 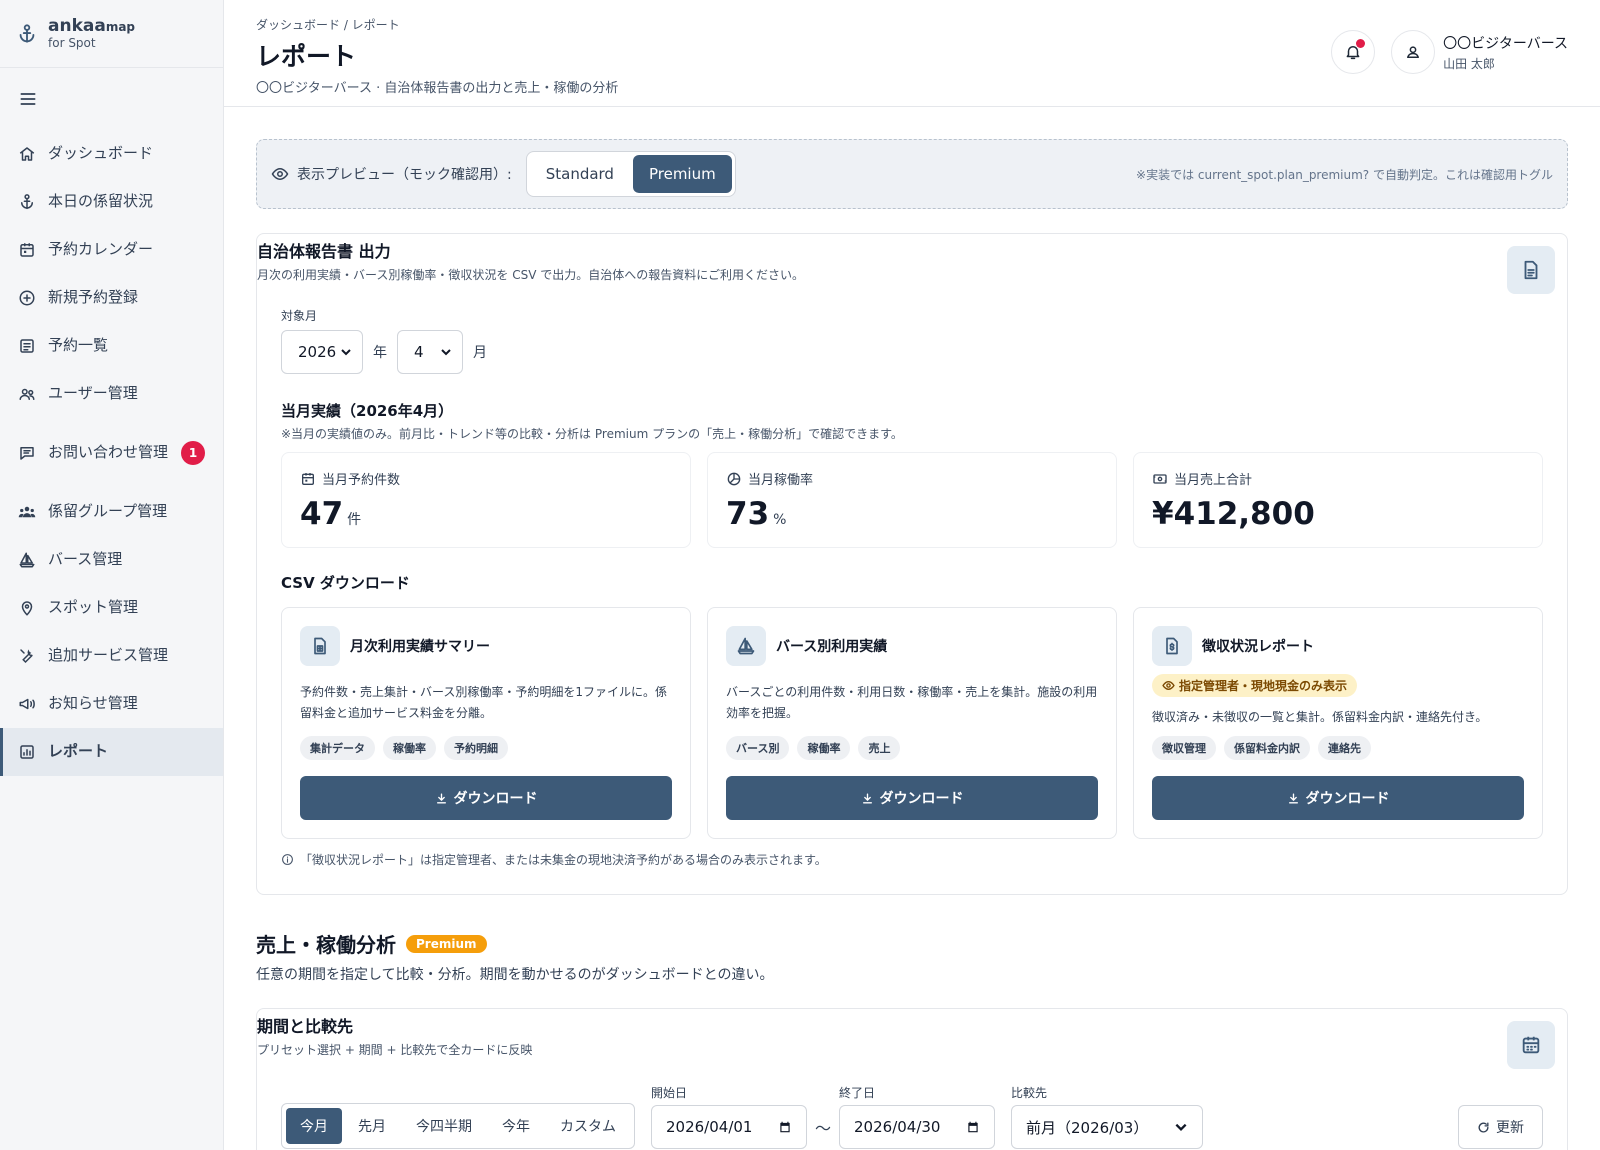 What do you see at coordinates (322, 352) in the screenshot?
I see `year-select: 2026` at bounding box center [322, 352].